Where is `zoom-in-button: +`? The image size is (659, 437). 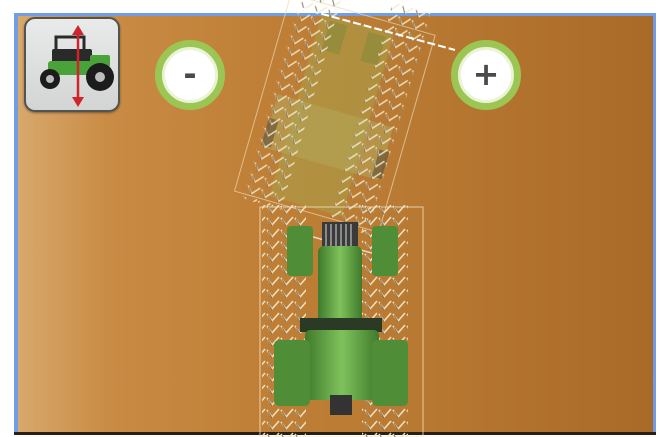 zoom-in-button: + is located at coordinates (486, 75).